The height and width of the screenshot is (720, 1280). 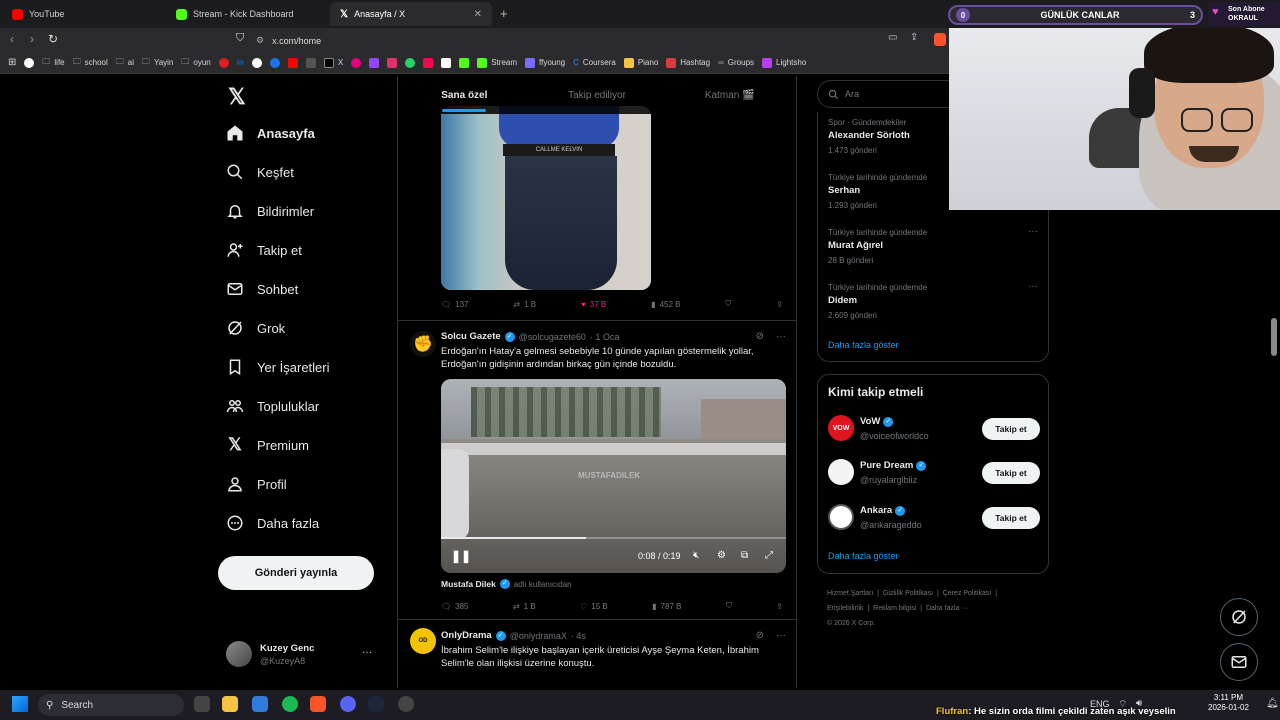 What do you see at coordinates (466, 635) in the screenshot?
I see `author-name: OnlyDrama` at bounding box center [466, 635].